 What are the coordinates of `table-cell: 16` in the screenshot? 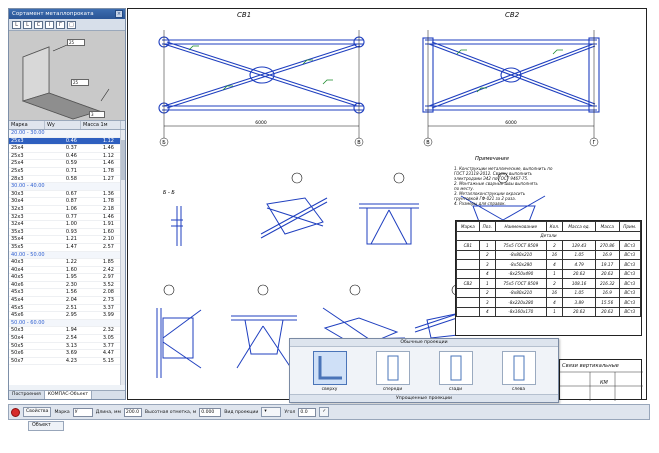 It's located at (554, 254).